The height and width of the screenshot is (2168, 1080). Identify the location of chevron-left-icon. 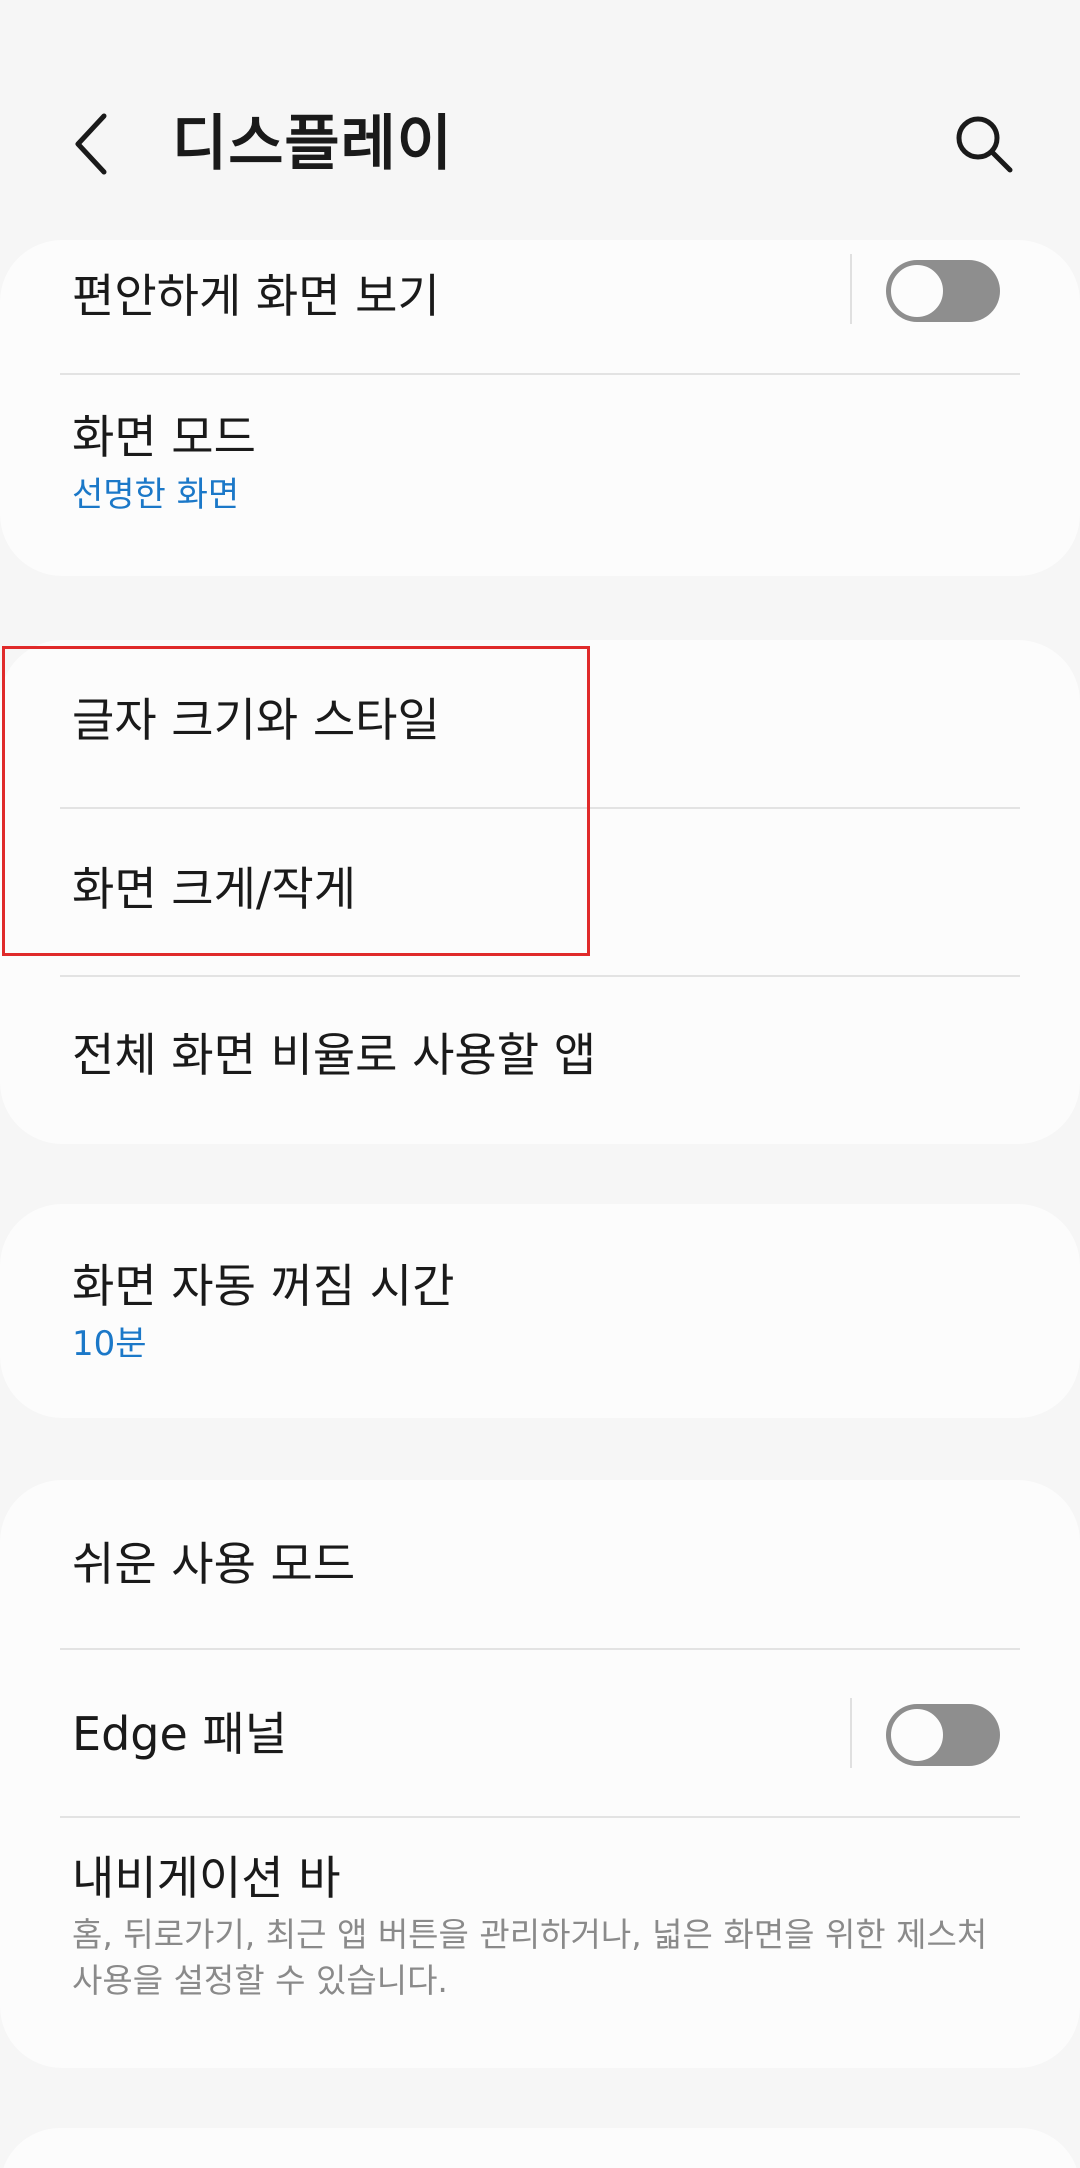
(91, 144).